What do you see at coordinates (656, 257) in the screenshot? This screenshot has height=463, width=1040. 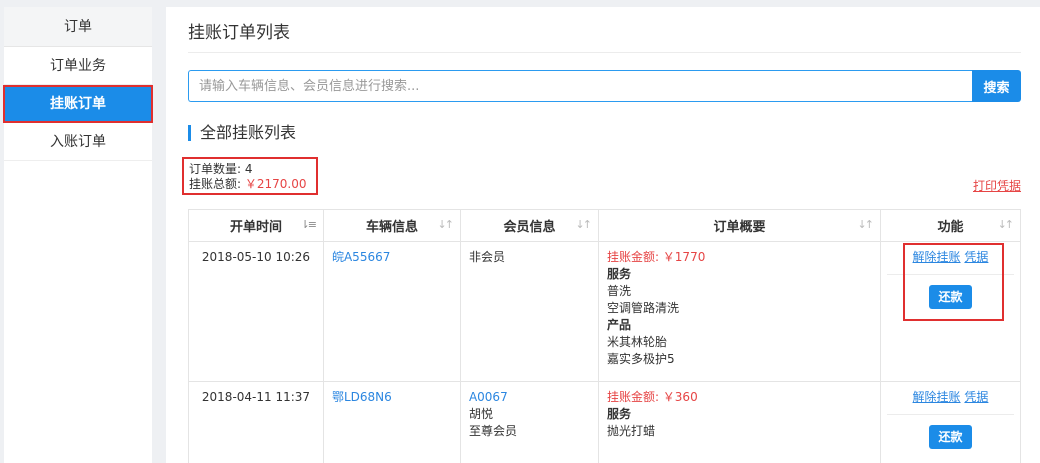 I see `credit-amount: 挂账金额: ￥1770` at bounding box center [656, 257].